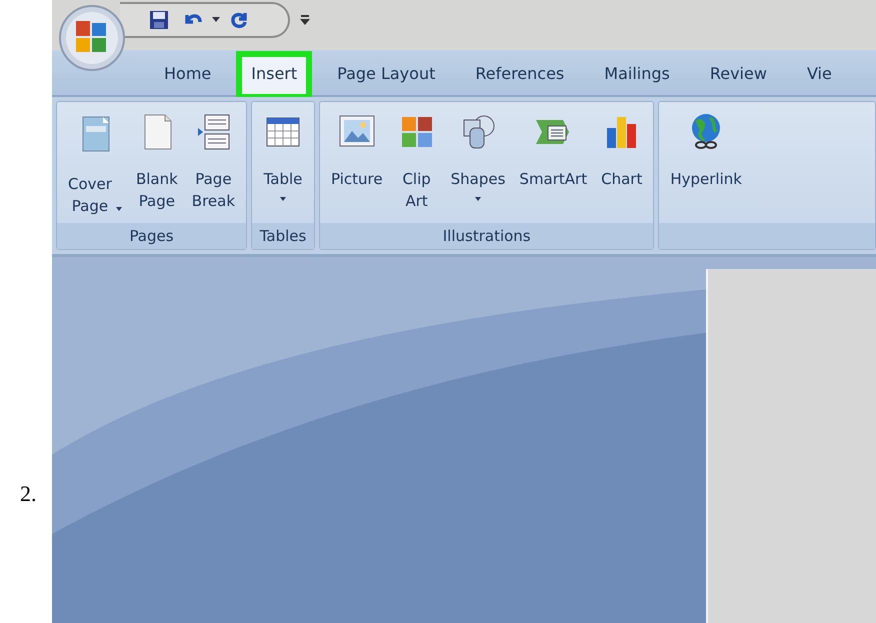 The image size is (876, 623). I want to click on button-label: Page Break, so click(214, 190).